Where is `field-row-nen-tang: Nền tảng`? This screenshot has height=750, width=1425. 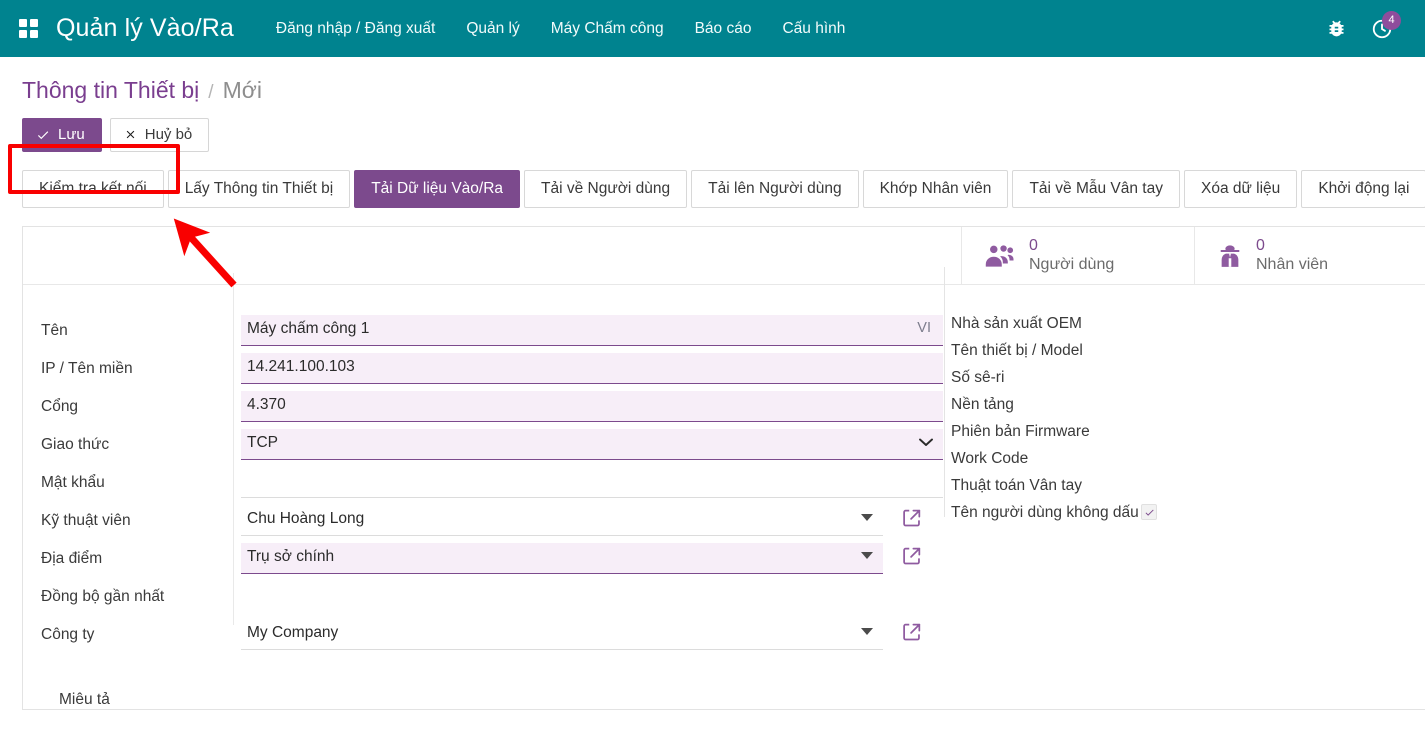
field-row-nen-tang: Nền tảng is located at coordinates (1182, 409).